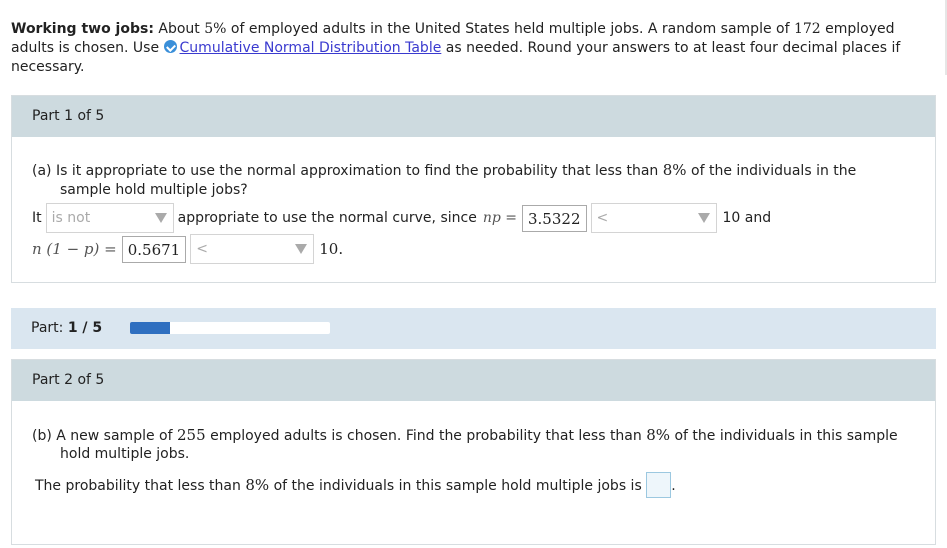 This screenshot has height=548, width=947. What do you see at coordinates (252, 249) in the screenshot?
I see `nq-comparison-dropdown: <` at bounding box center [252, 249].